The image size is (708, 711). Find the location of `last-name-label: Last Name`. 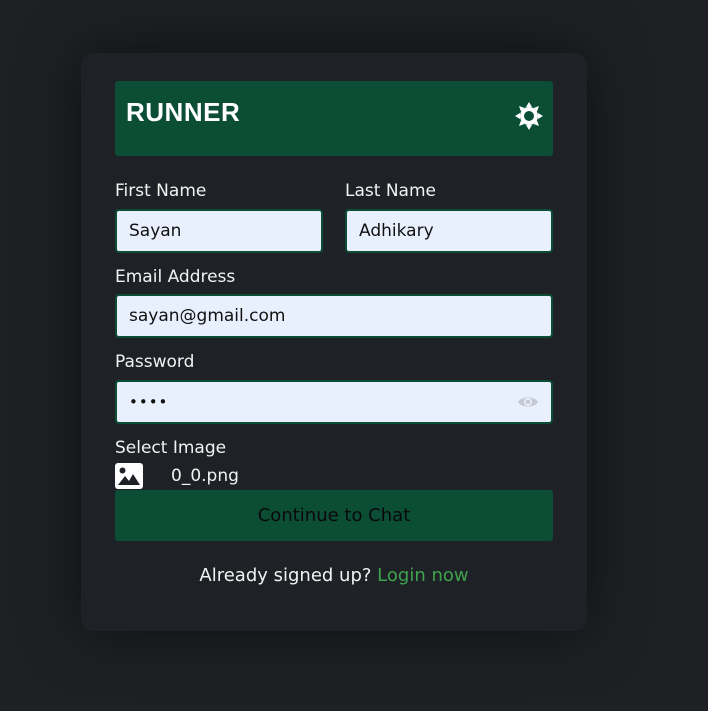

last-name-label: Last Name is located at coordinates (390, 191).